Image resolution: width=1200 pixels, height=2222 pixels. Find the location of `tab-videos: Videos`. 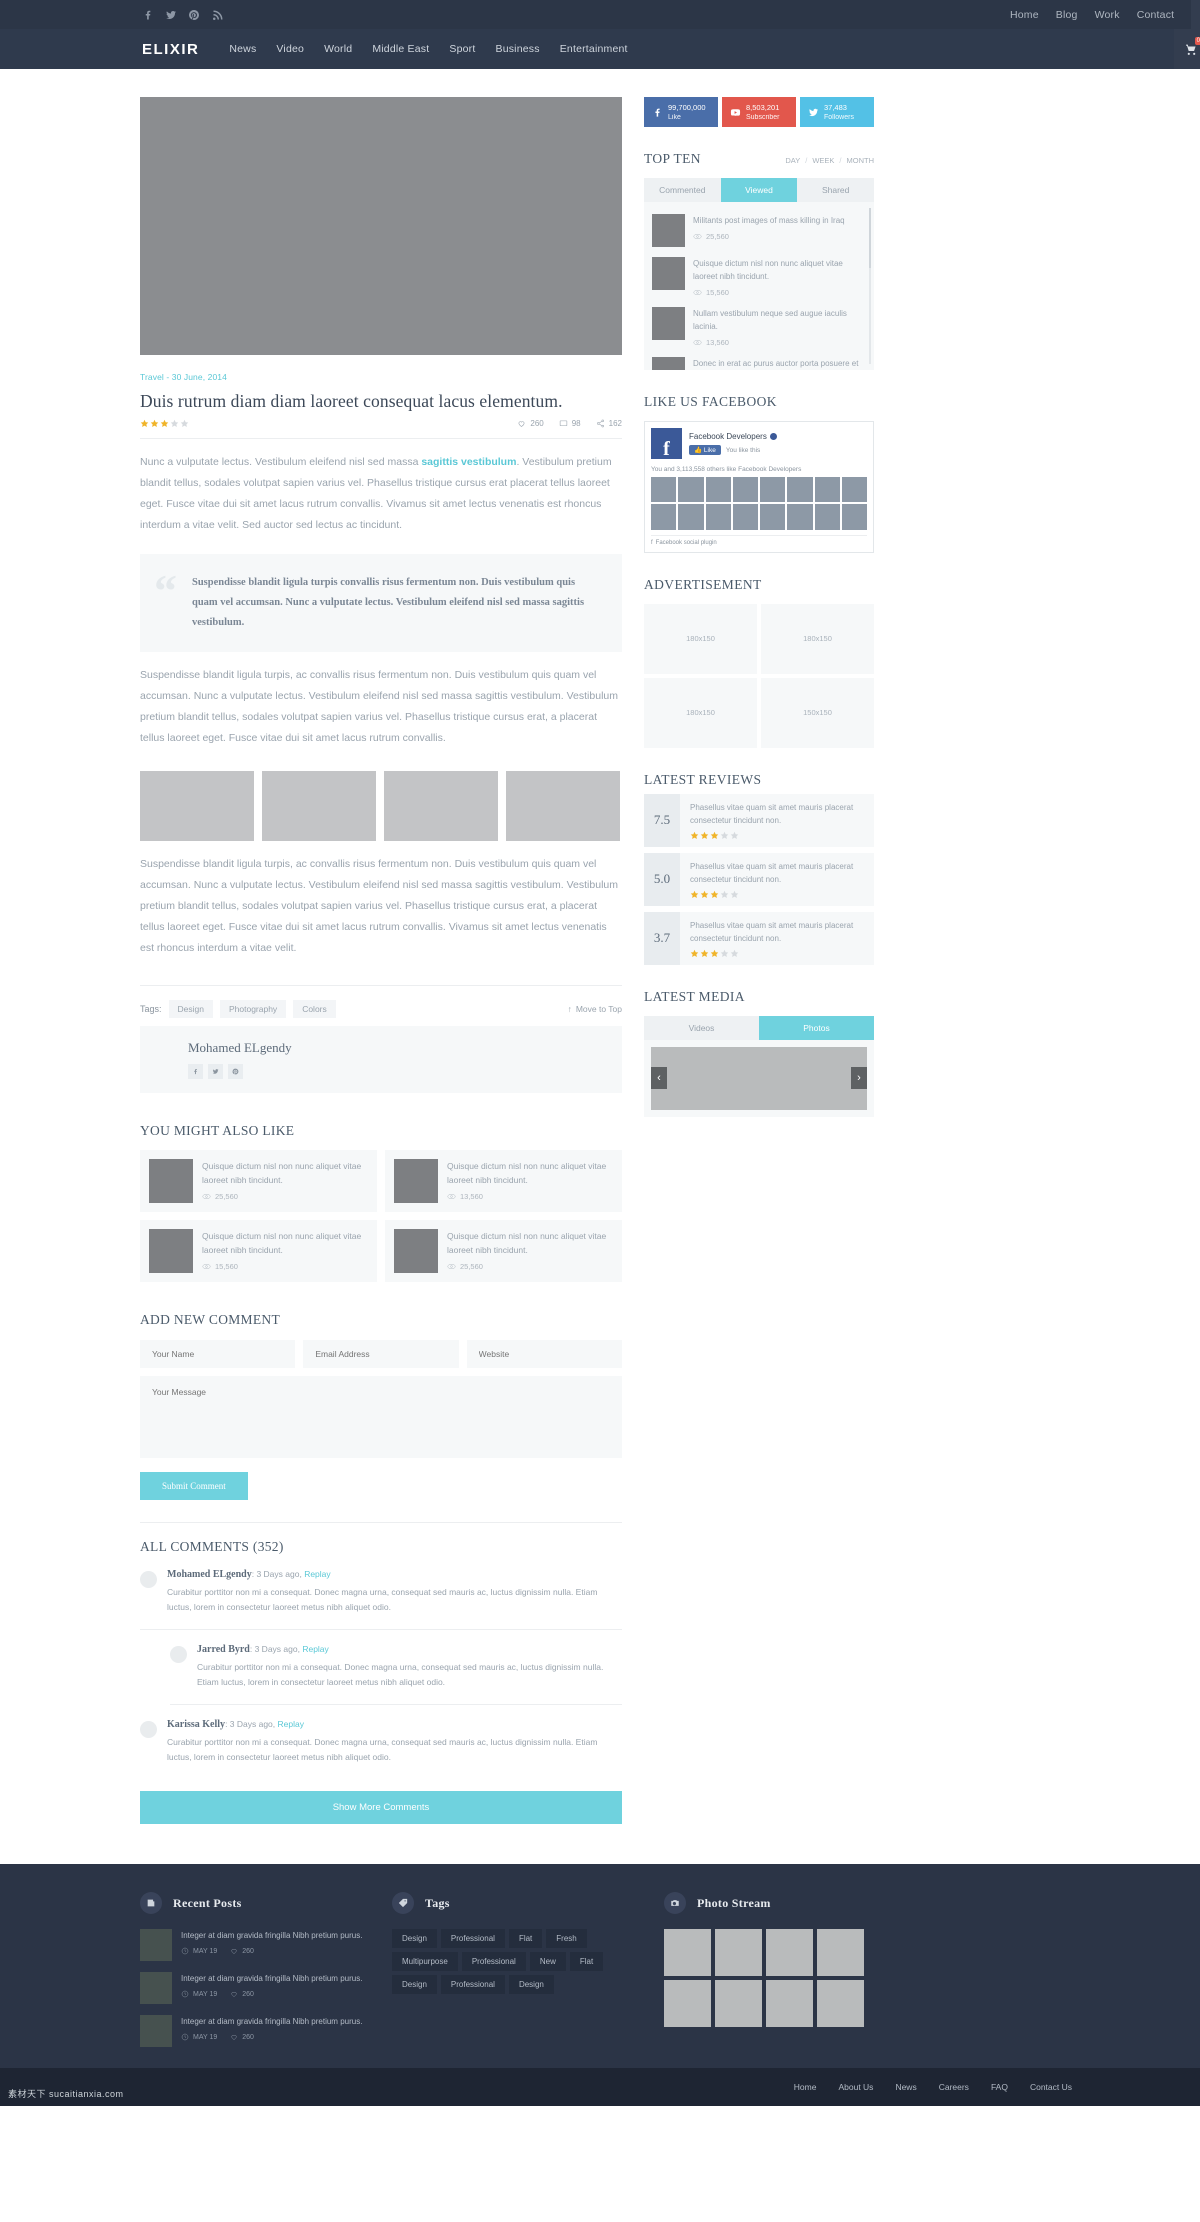

tab-videos: Videos is located at coordinates (701, 1027).